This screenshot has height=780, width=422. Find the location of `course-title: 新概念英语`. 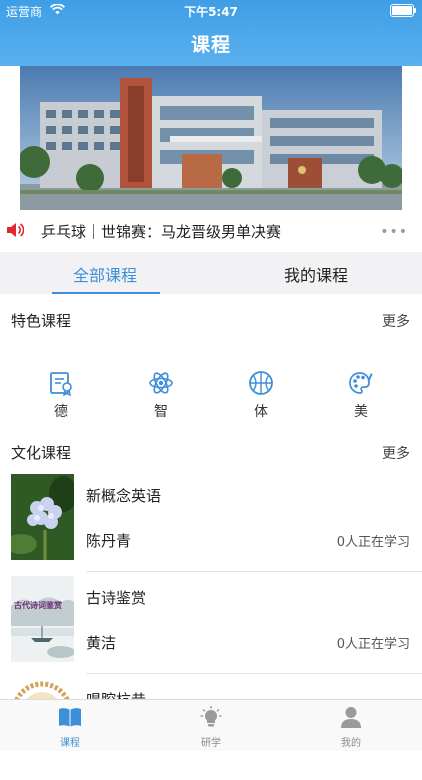

course-title: 新概念英语 is located at coordinates (124, 496).